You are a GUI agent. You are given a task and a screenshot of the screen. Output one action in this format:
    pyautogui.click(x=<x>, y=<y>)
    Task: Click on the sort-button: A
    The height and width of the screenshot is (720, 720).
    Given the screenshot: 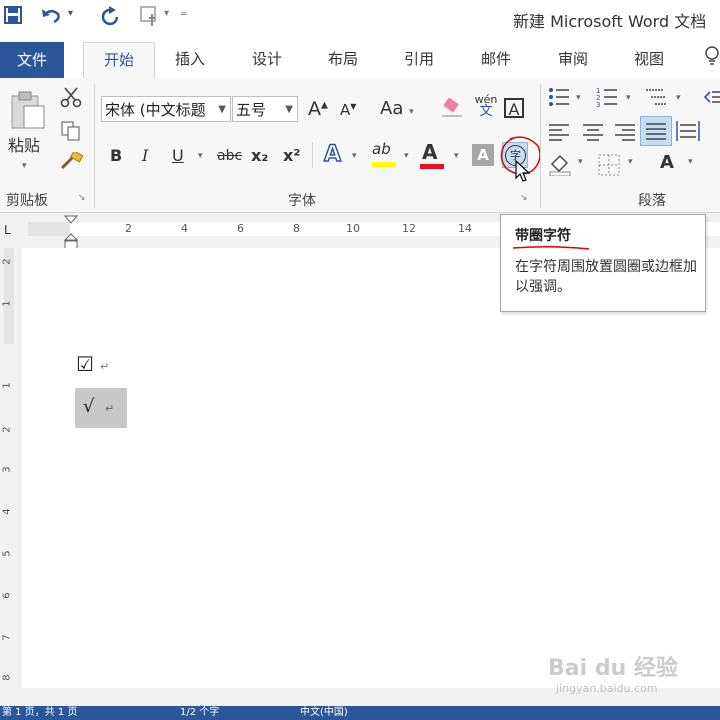 What is the action you would take?
    pyautogui.click(x=667, y=163)
    